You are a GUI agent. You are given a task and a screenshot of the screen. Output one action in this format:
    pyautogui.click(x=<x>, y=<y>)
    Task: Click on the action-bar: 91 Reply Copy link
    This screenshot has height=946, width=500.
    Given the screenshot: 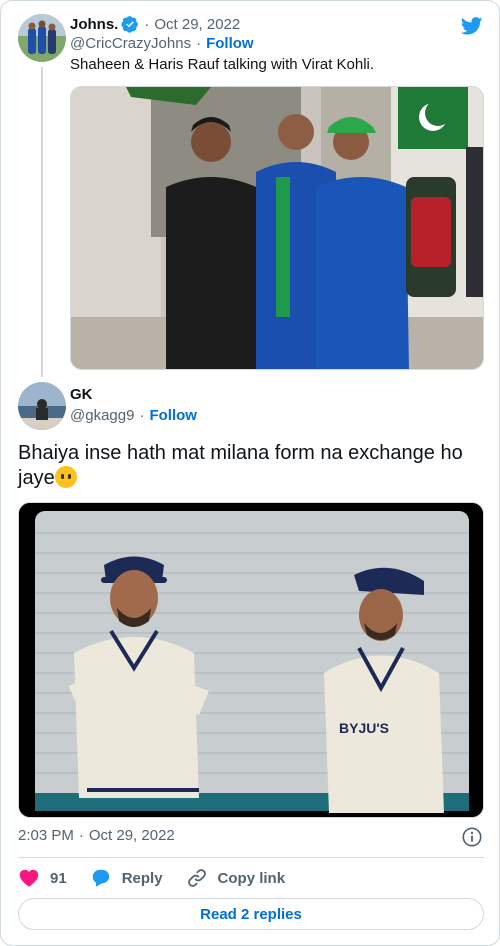 What is the action you would take?
    pyautogui.click(x=163, y=878)
    